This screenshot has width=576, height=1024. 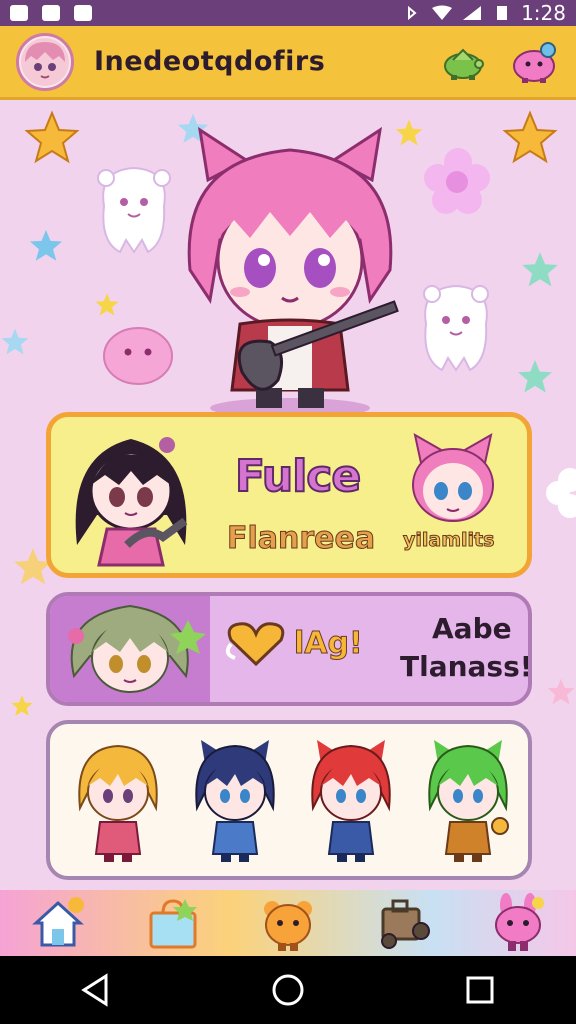 What do you see at coordinates (301, 539) in the screenshot?
I see `card-subtitle: Flanreea` at bounding box center [301, 539].